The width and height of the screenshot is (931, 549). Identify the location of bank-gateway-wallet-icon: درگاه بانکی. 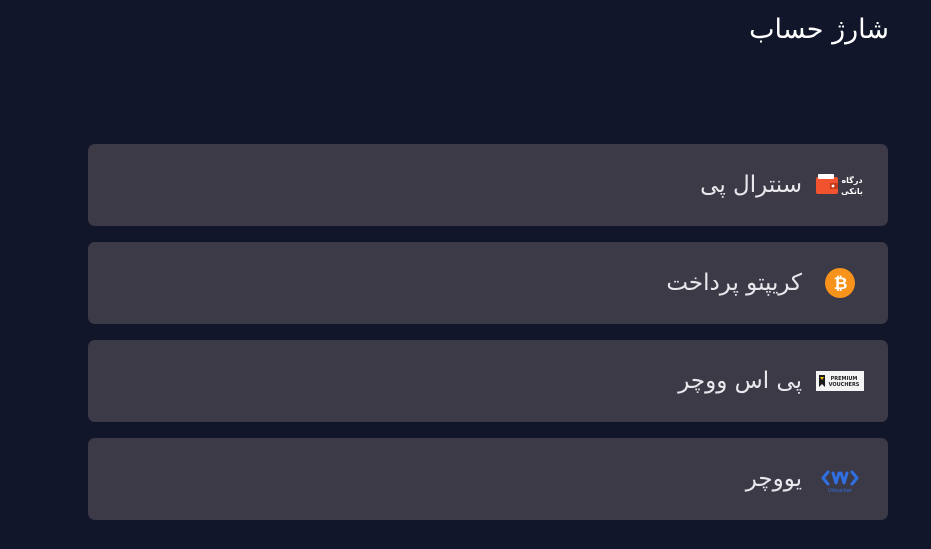
(840, 185).